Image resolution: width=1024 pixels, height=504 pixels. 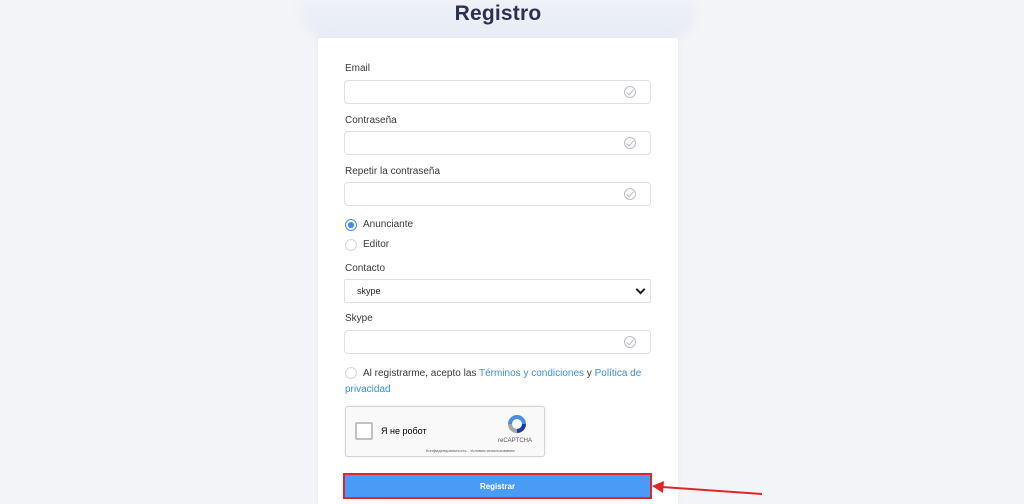 I want to click on contact-label: Contacto, so click(x=365, y=268).